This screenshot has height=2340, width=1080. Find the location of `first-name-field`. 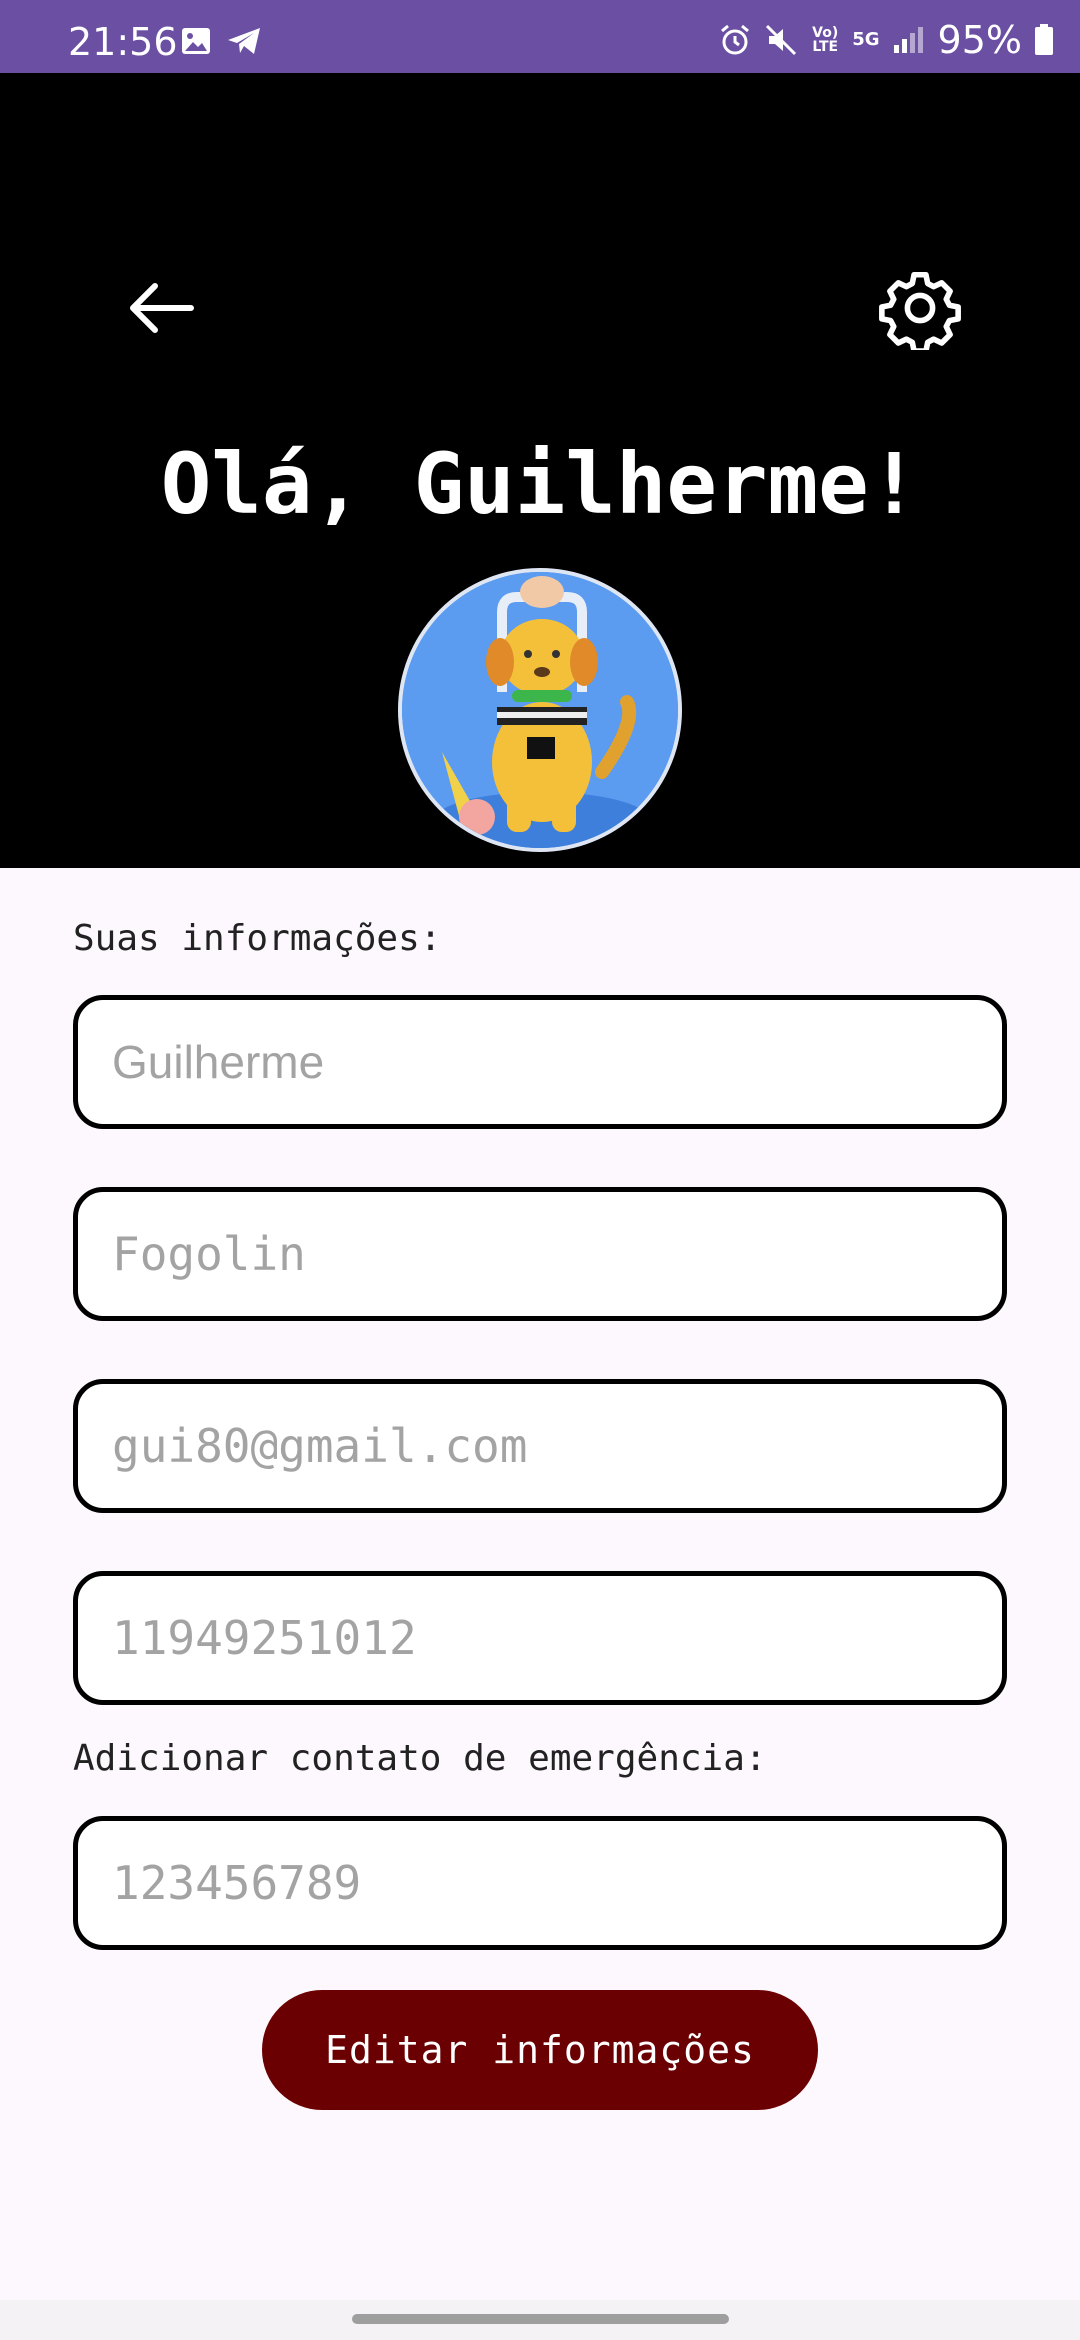

first-name-field is located at coordinates (540, 1062).